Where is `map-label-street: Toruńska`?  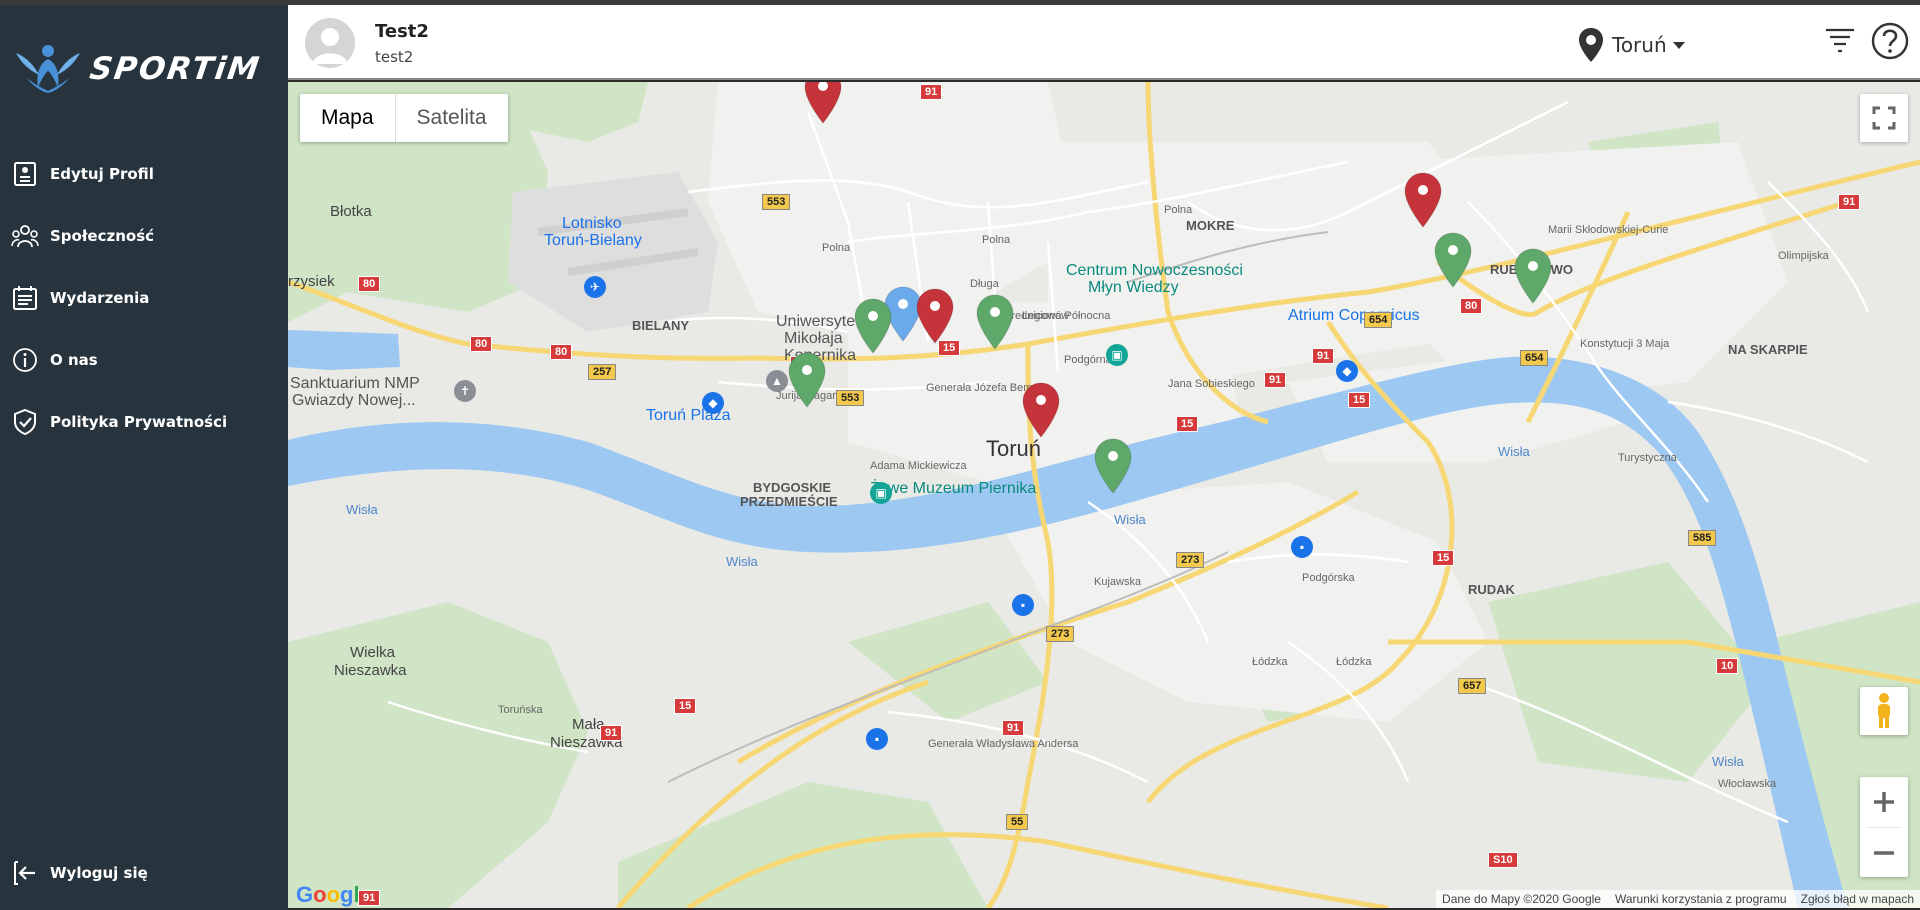 map-label-street: Toruńska is located at coordinates (520, 710).